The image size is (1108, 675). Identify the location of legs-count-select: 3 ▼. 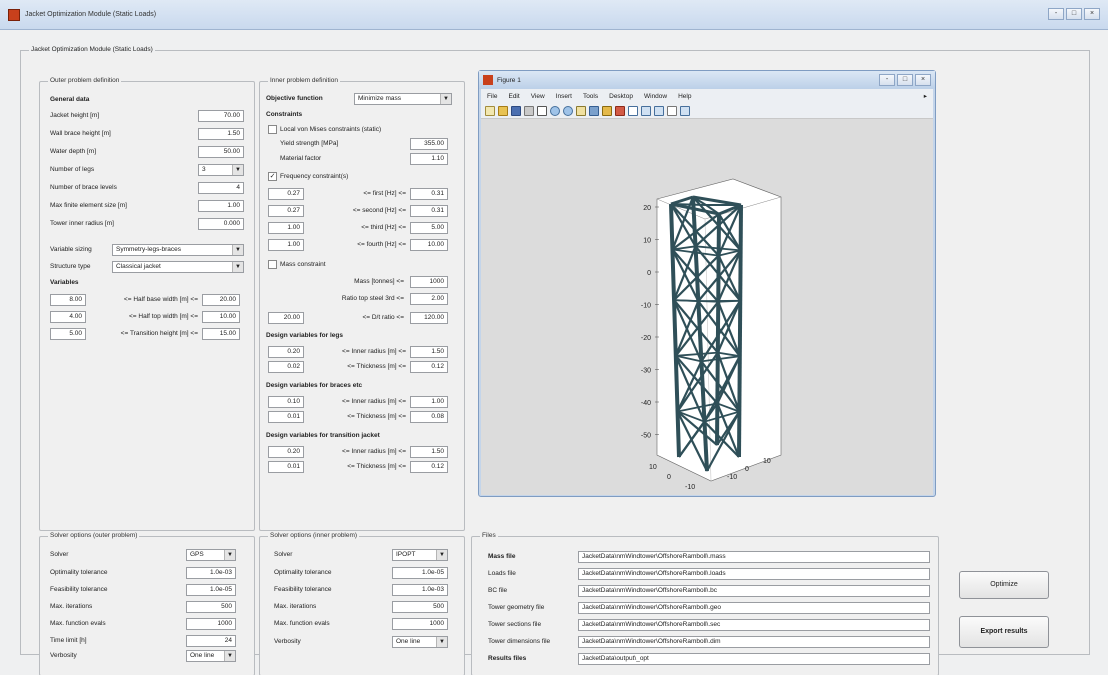
(221, 170).